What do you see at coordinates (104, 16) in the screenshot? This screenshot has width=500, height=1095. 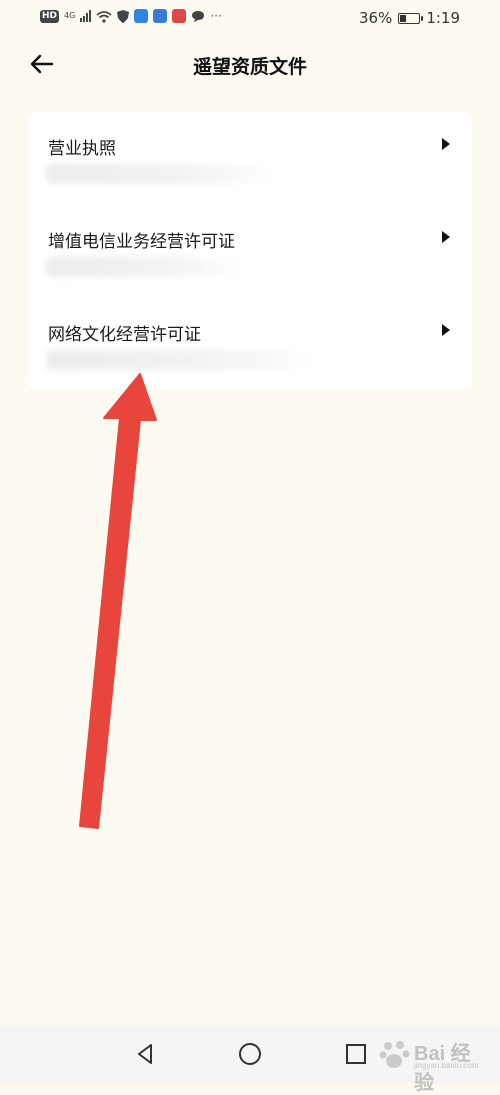 I see `wifi-icon` at bounding box center [104, 16].